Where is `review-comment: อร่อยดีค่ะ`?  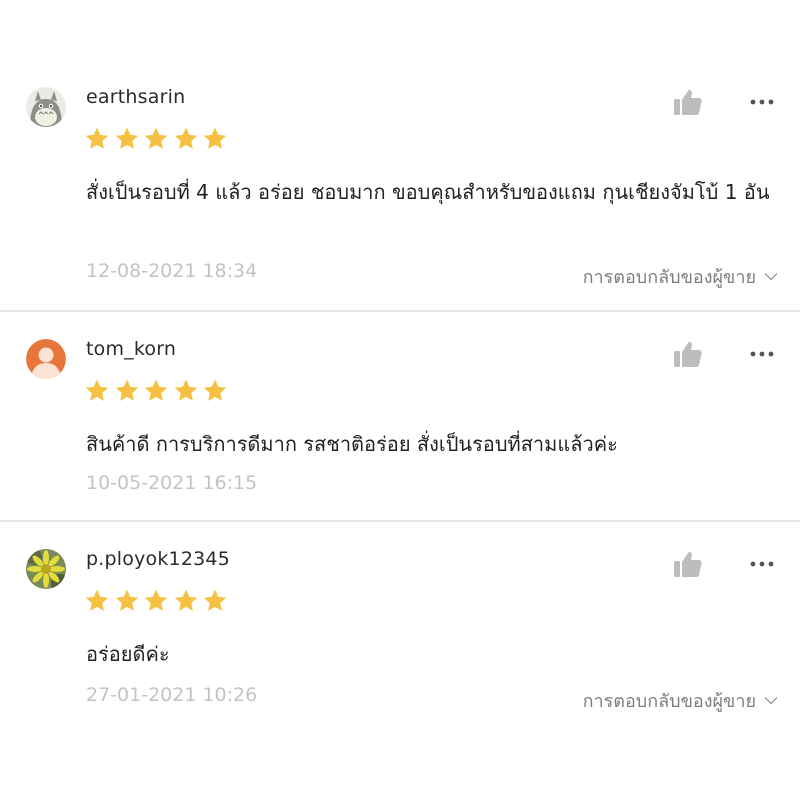
review-comment: อร่อยดีค่ะ is located at coordinates (128, 654).